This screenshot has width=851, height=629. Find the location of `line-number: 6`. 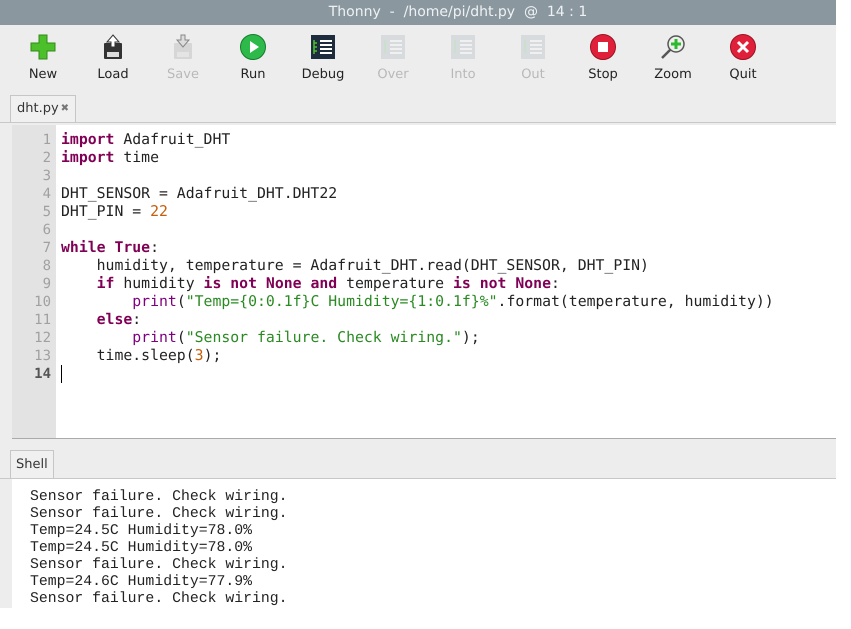

line-number: 6 is located at coordinates (47, 229).